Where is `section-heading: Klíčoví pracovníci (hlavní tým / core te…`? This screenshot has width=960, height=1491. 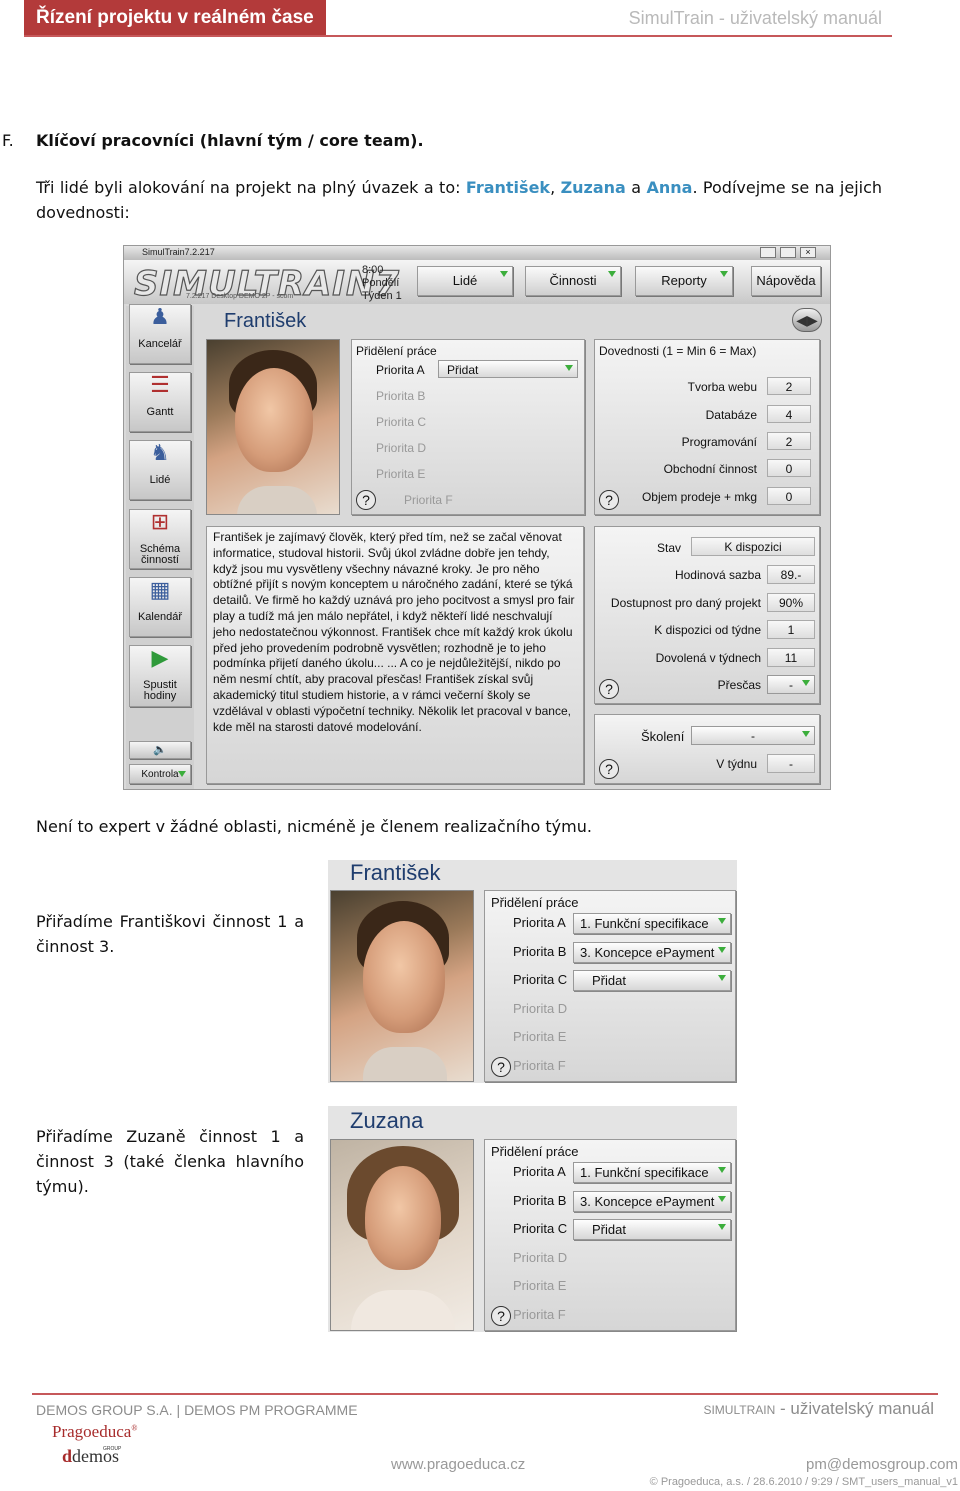 section-heading: Klíčoví pracovníci (hlavní tým / core te… is located at coordinates (230, 140).